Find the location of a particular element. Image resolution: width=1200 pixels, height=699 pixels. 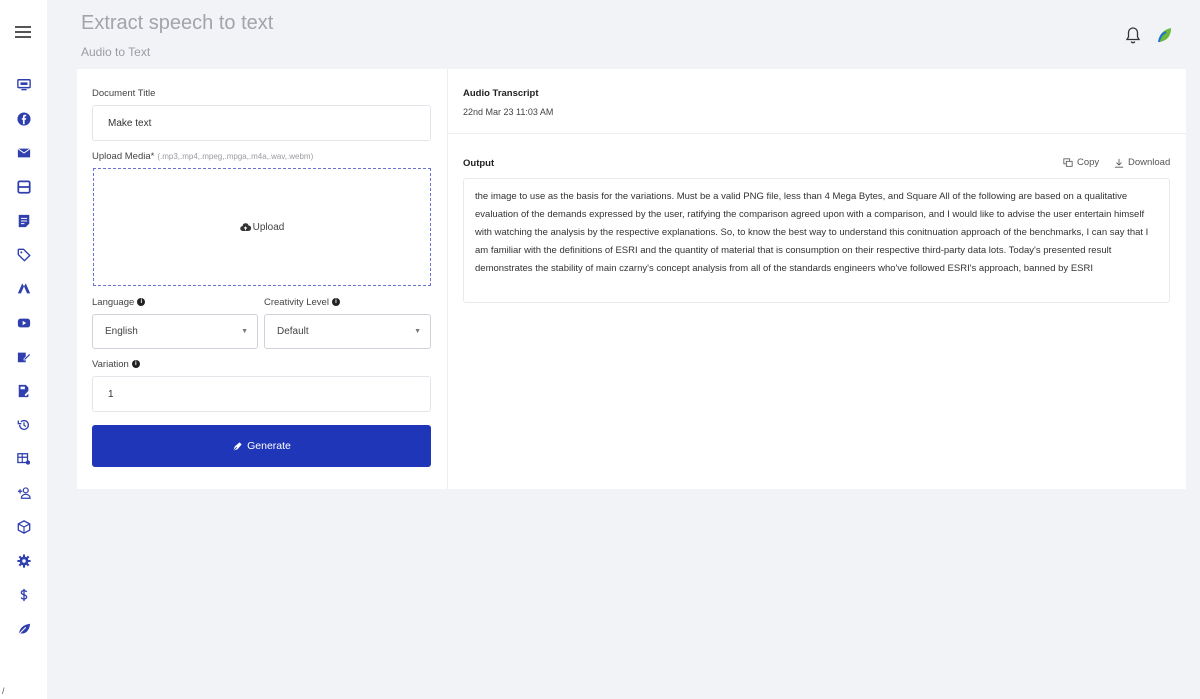

variation-label-text: Variation is located at coordinates (110, 364).